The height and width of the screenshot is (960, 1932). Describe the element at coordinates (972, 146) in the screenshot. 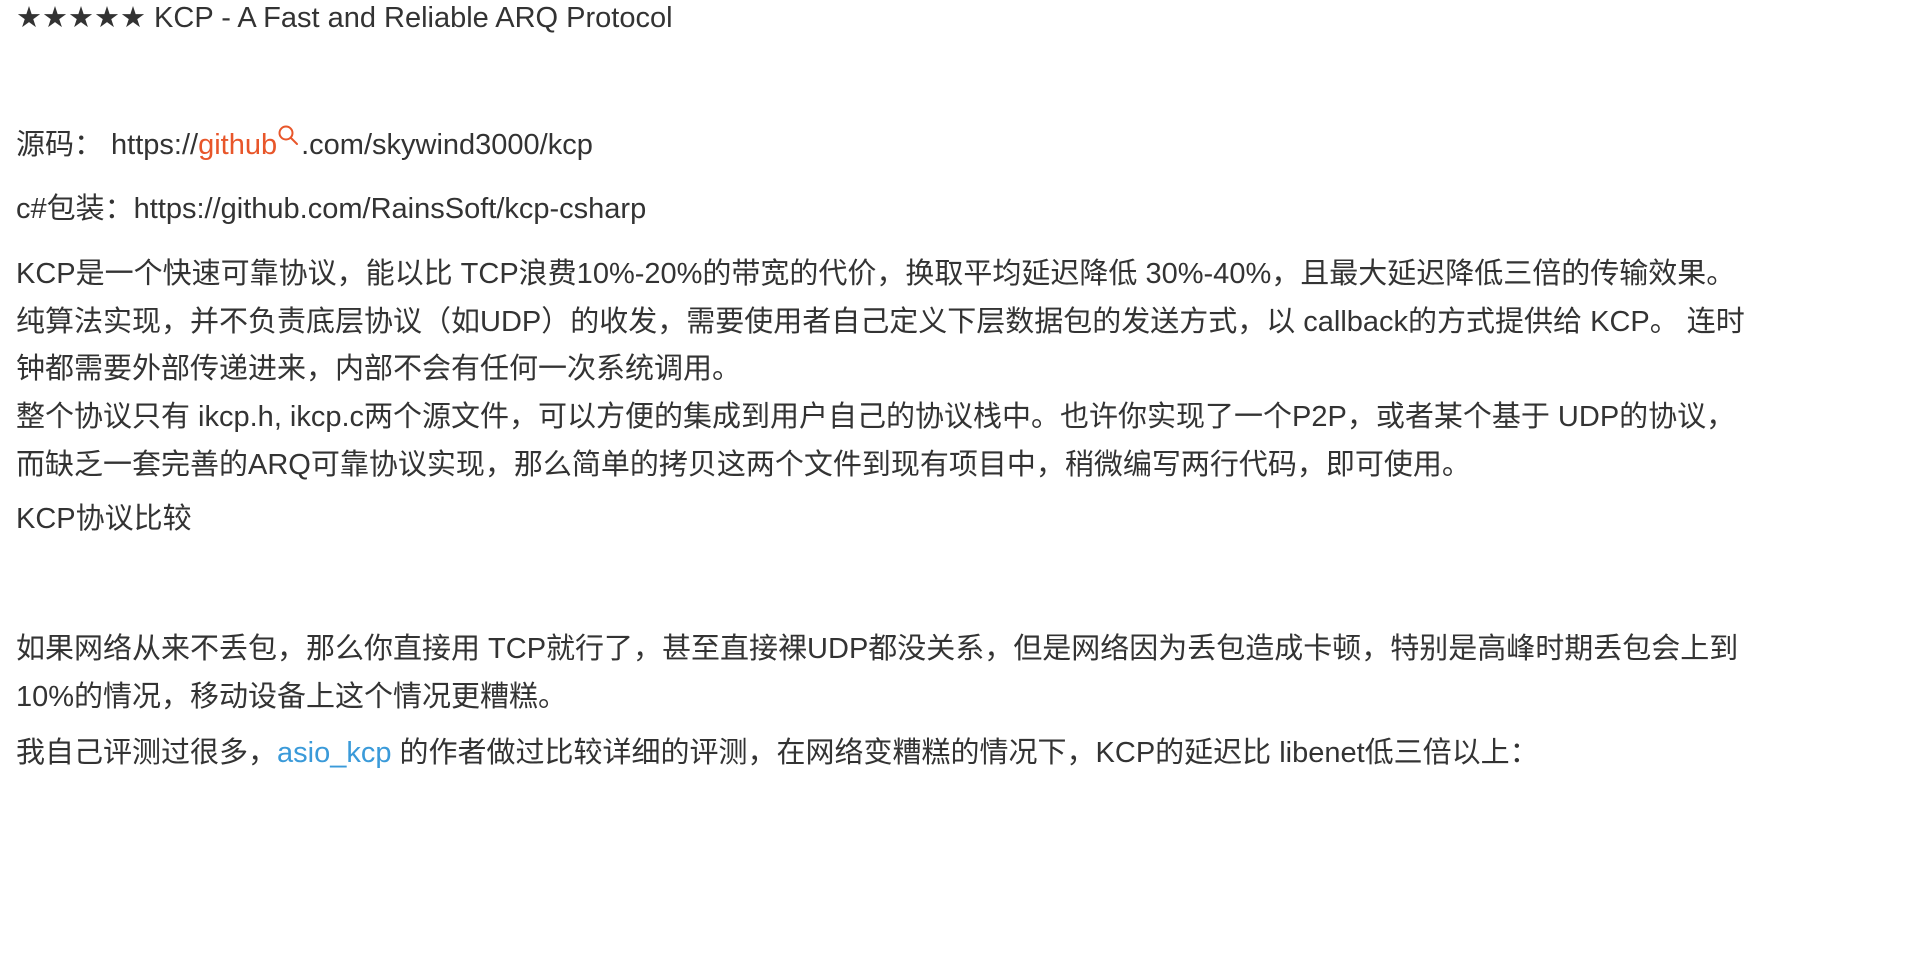

I see `source-line: 源码： https://github .com/skywind3000/kcp` at that location.